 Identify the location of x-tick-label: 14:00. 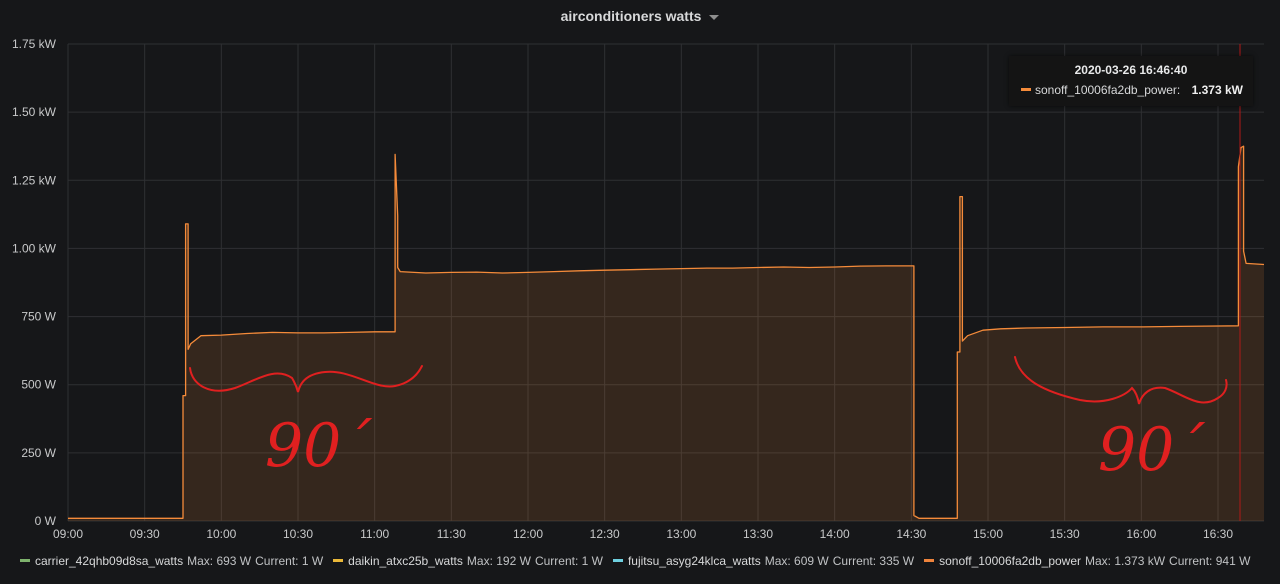
(835, 534).